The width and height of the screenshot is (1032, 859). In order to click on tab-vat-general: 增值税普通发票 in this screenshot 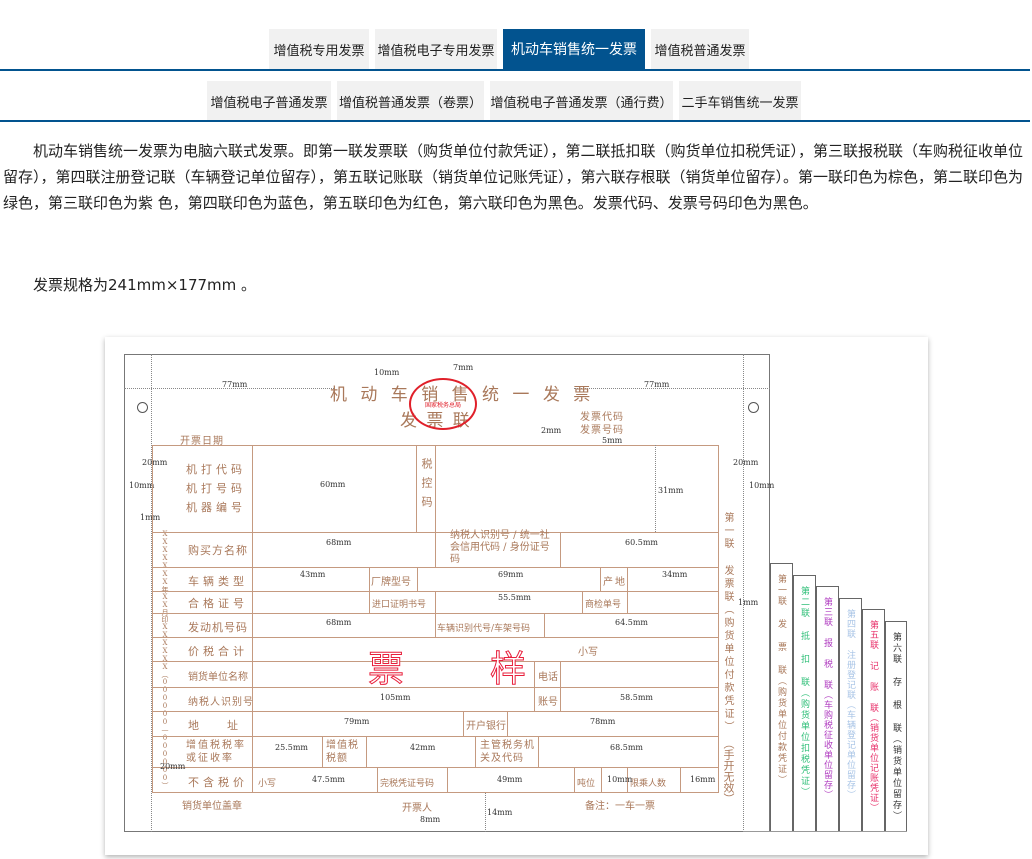, I will do `click(700, 49)`.